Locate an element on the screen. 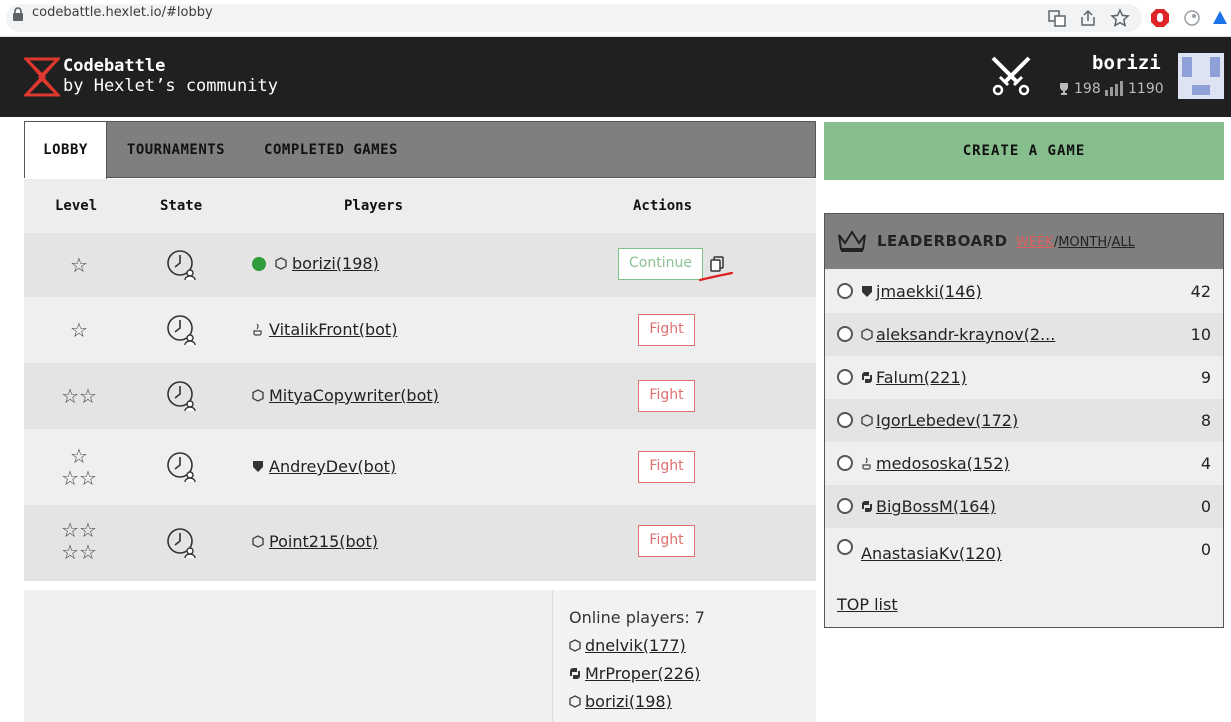  adblock-extension-icon is located at coordinates (1160, 18).